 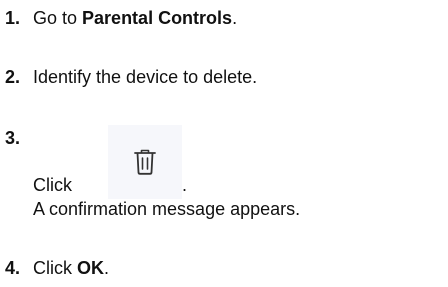 I want to click on step-number: 2., so click(x=13, y=77).